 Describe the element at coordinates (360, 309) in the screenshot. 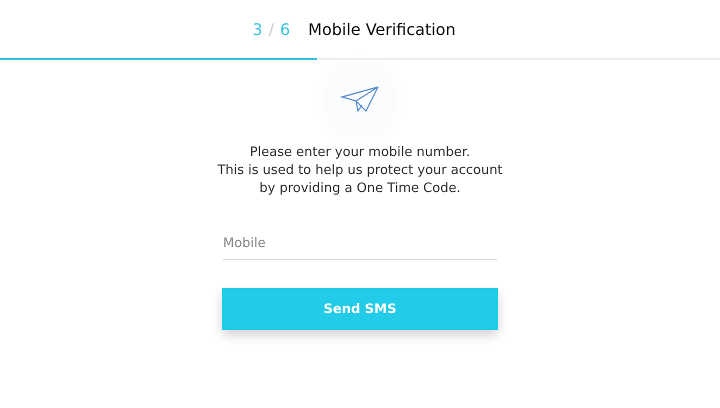

I see `send-sms-button: Send SMS` at that location.